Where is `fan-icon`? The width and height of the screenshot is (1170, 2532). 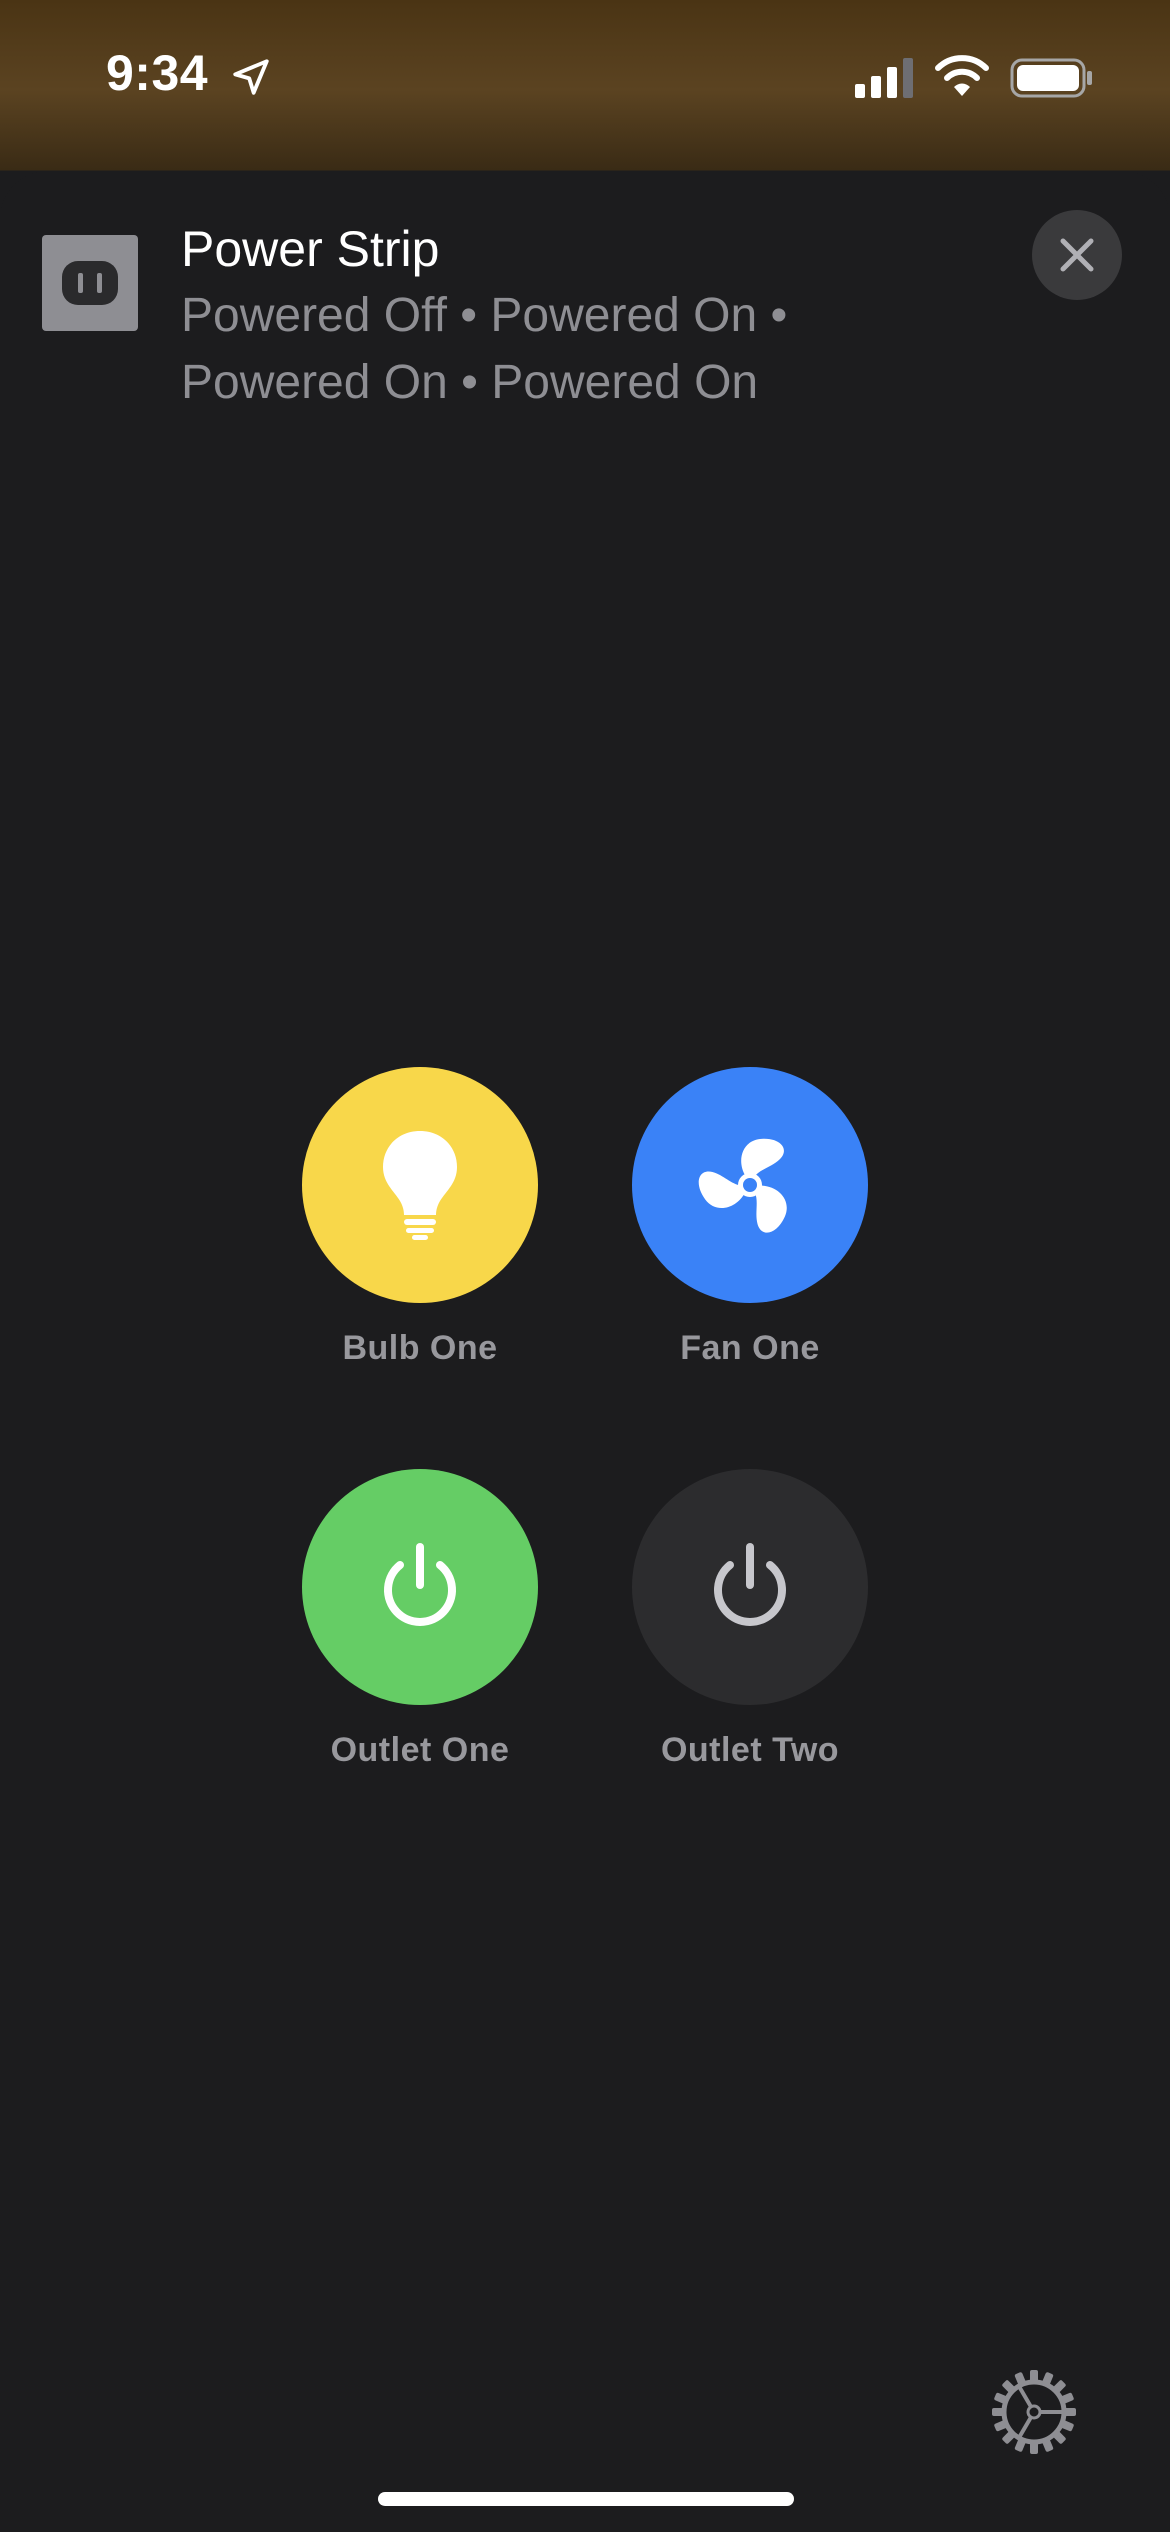 fan-icon is located at coordinates (742, 1185).